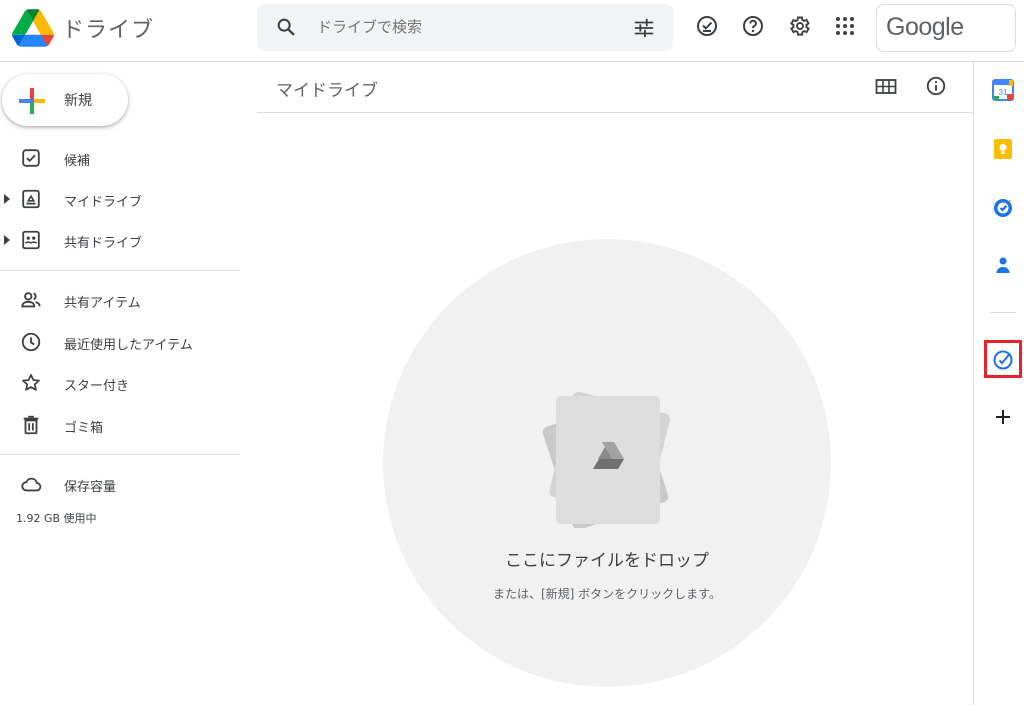  Describe the element at coordinates (108, 28) in the screenshot. I see `app-title: ドライブ` at that location.